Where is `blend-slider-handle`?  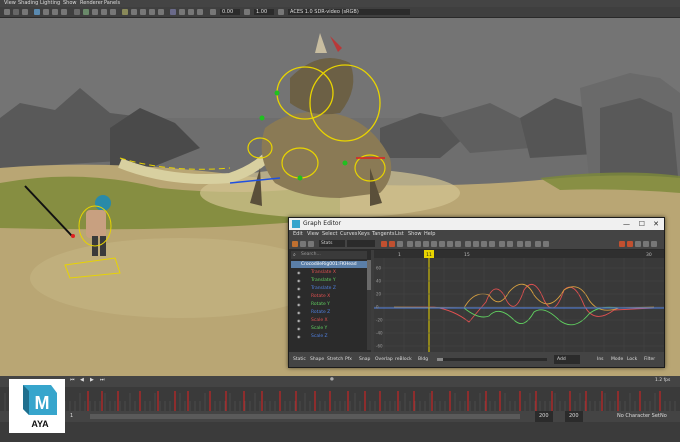 blend-slider-handle is located at coordinates (440, 359).